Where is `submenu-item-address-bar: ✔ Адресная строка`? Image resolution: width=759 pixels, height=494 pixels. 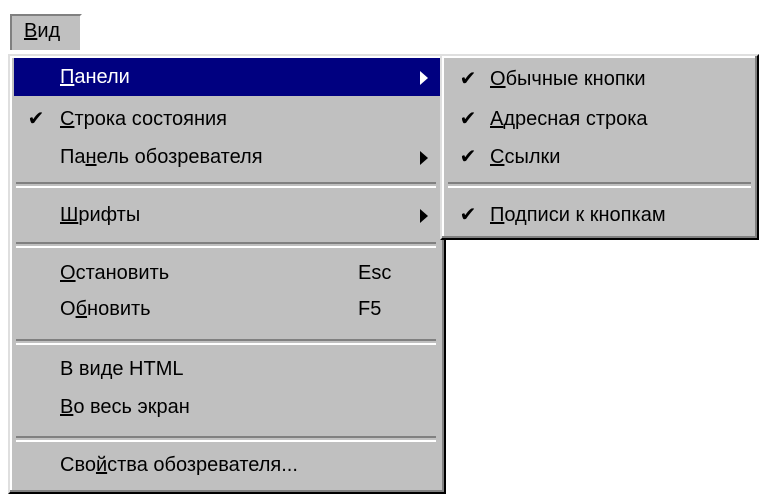
submenu-item-address-bar: ✔ Адресная строка is located at coordinates (599, 119).